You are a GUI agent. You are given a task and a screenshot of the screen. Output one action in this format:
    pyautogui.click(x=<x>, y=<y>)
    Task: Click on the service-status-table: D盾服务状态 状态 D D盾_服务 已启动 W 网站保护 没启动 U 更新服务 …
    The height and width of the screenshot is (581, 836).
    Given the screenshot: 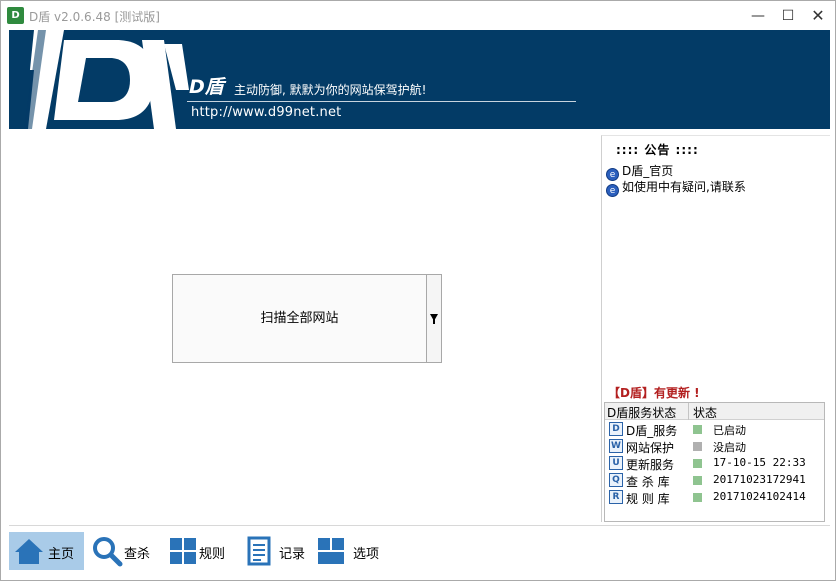 What is the action you would take?
    pyautogui.click(x=714, y=462)
    